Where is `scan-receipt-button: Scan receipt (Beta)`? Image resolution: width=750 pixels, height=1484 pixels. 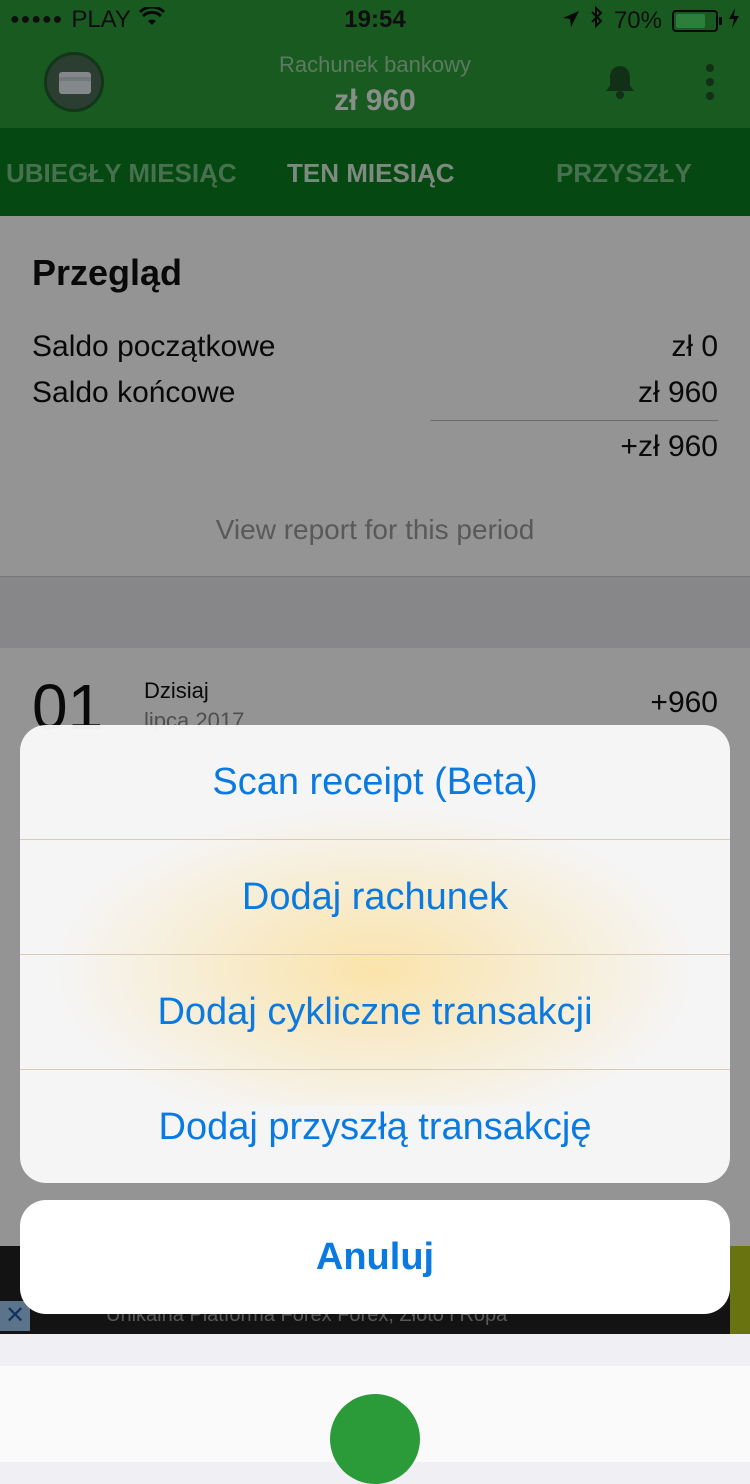
scan-receipt-button: Scan receipt (Beta) is located at coordinates (375, 782).